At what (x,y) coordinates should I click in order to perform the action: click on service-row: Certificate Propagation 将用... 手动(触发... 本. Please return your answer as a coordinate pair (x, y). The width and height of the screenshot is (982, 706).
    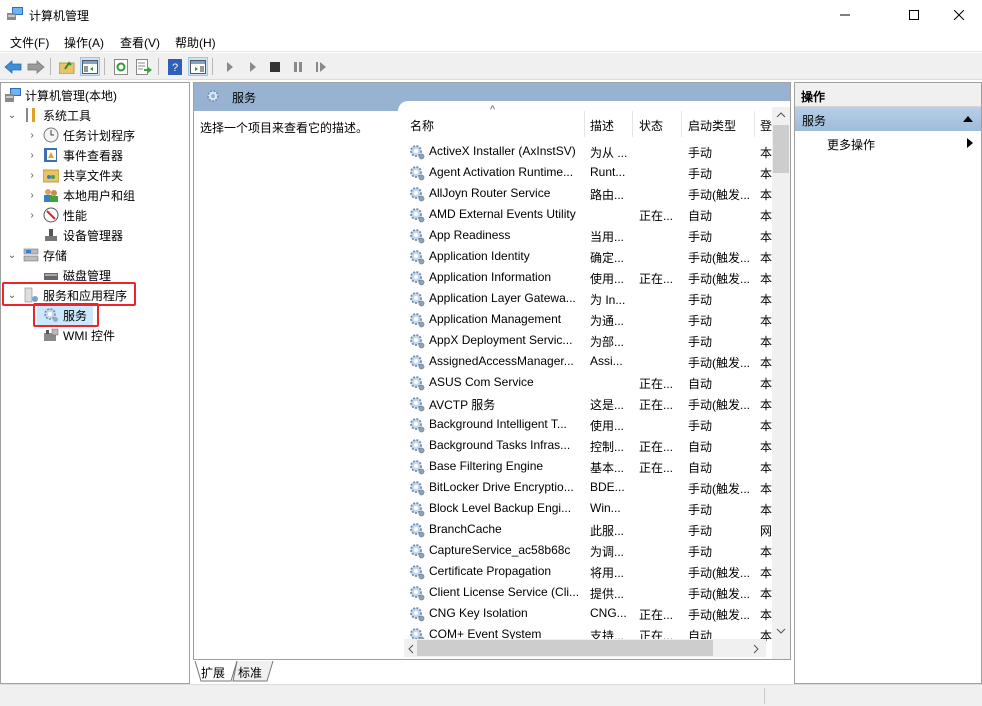
    Looking at the image, I should click on (585, 571).